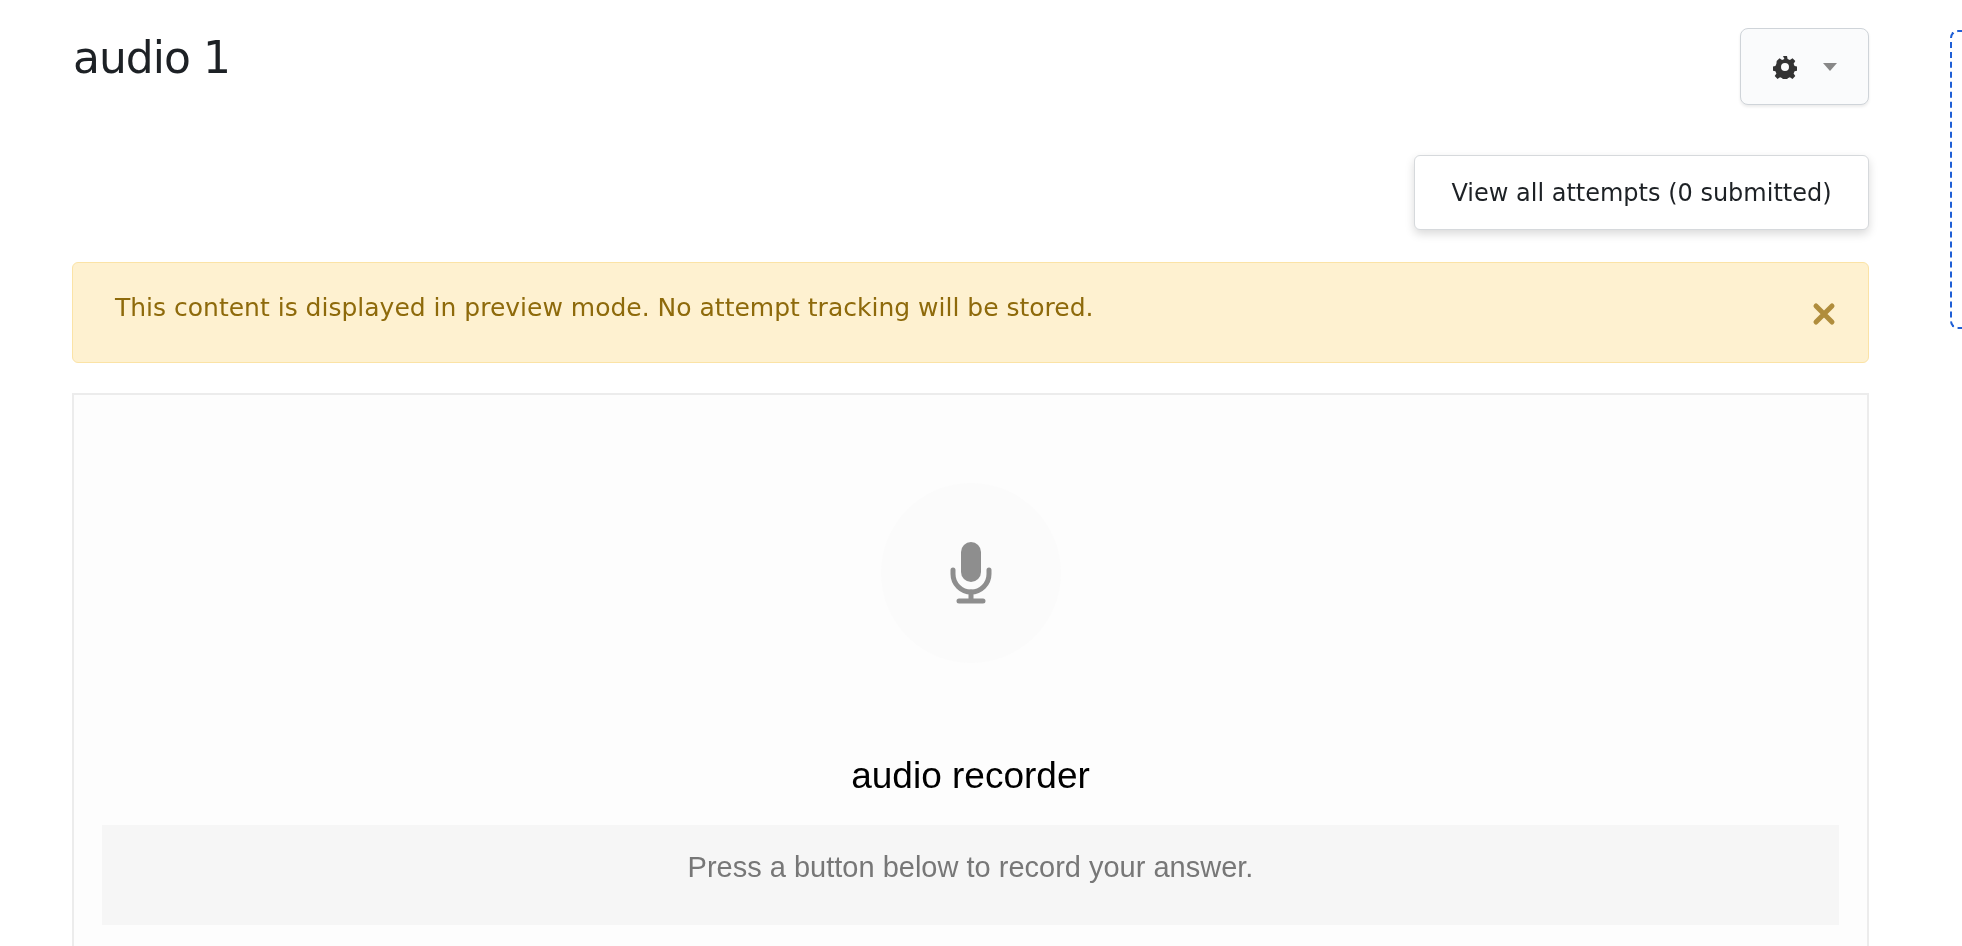 The height and width of the screenshot is (946, 1962). I want to click on close-icon, so click(1824, 313).